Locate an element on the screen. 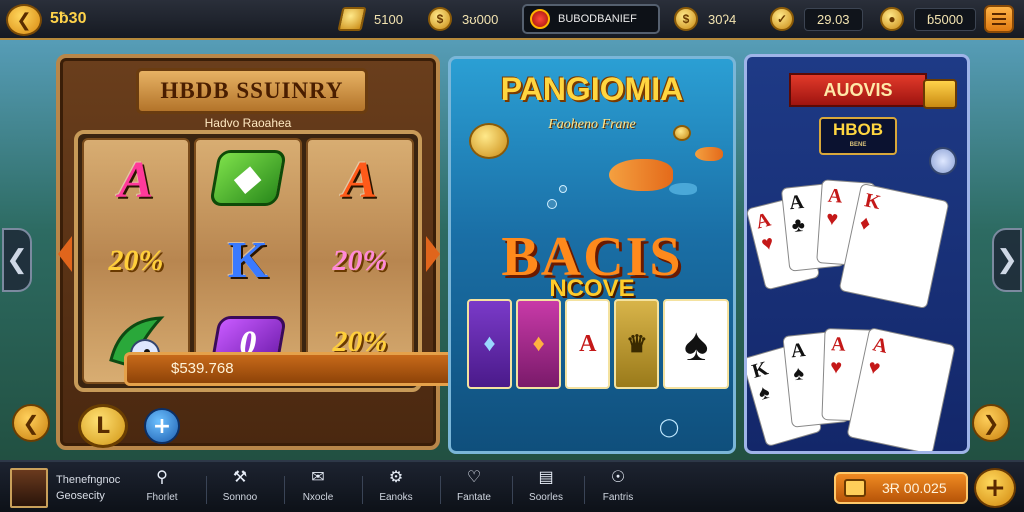  gold-coin-icon: $ is located at coordinates (440, 19).